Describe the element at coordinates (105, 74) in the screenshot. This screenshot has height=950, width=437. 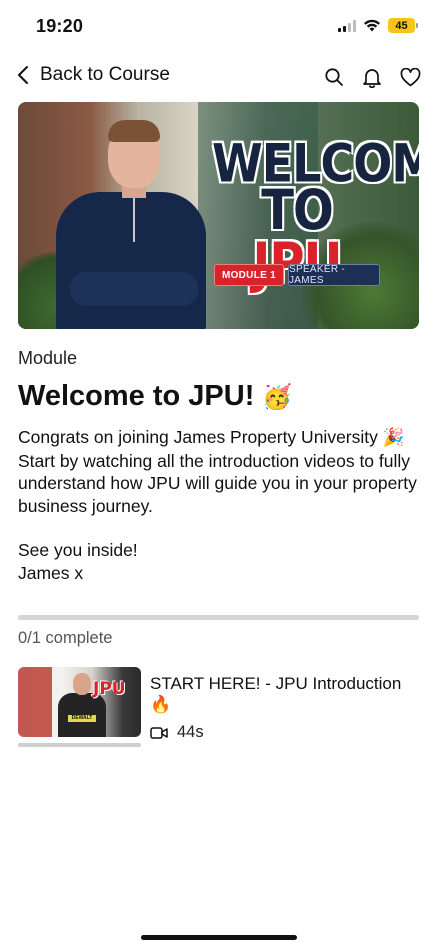
I see `back-label: Back to Course` at that location.